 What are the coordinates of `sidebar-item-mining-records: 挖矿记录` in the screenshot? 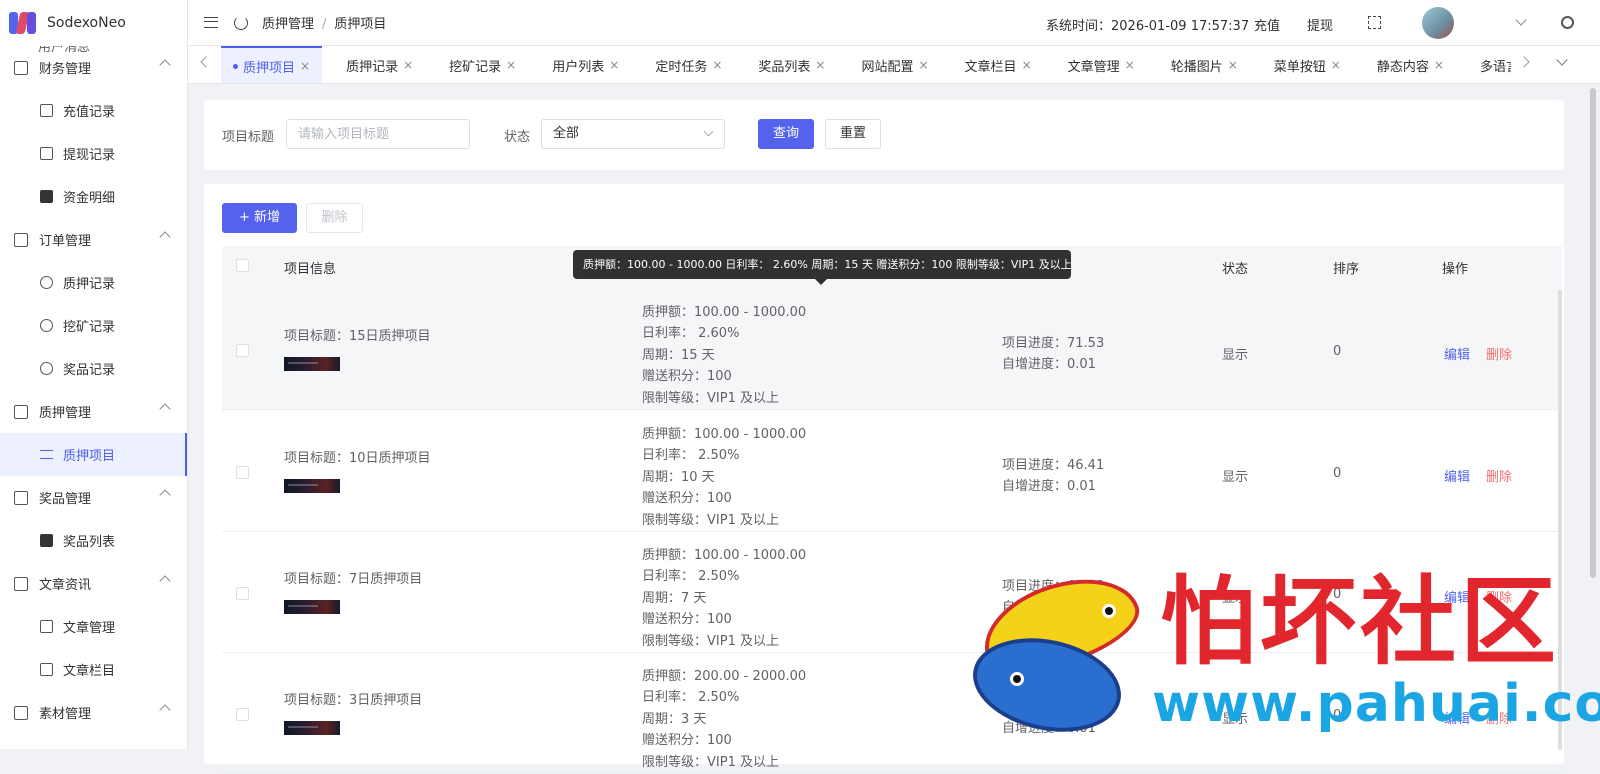 It's located at (93, 325).